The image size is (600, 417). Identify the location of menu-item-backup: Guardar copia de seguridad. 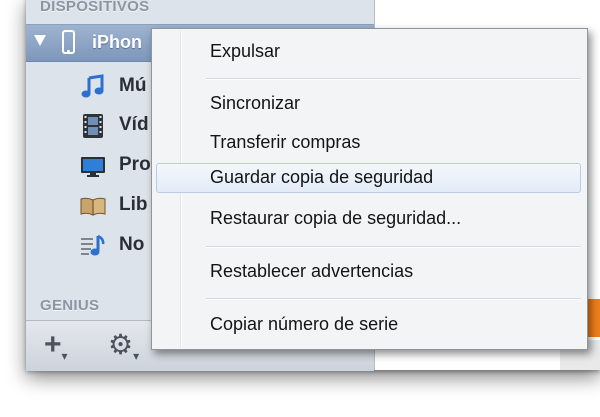
(368, 178).